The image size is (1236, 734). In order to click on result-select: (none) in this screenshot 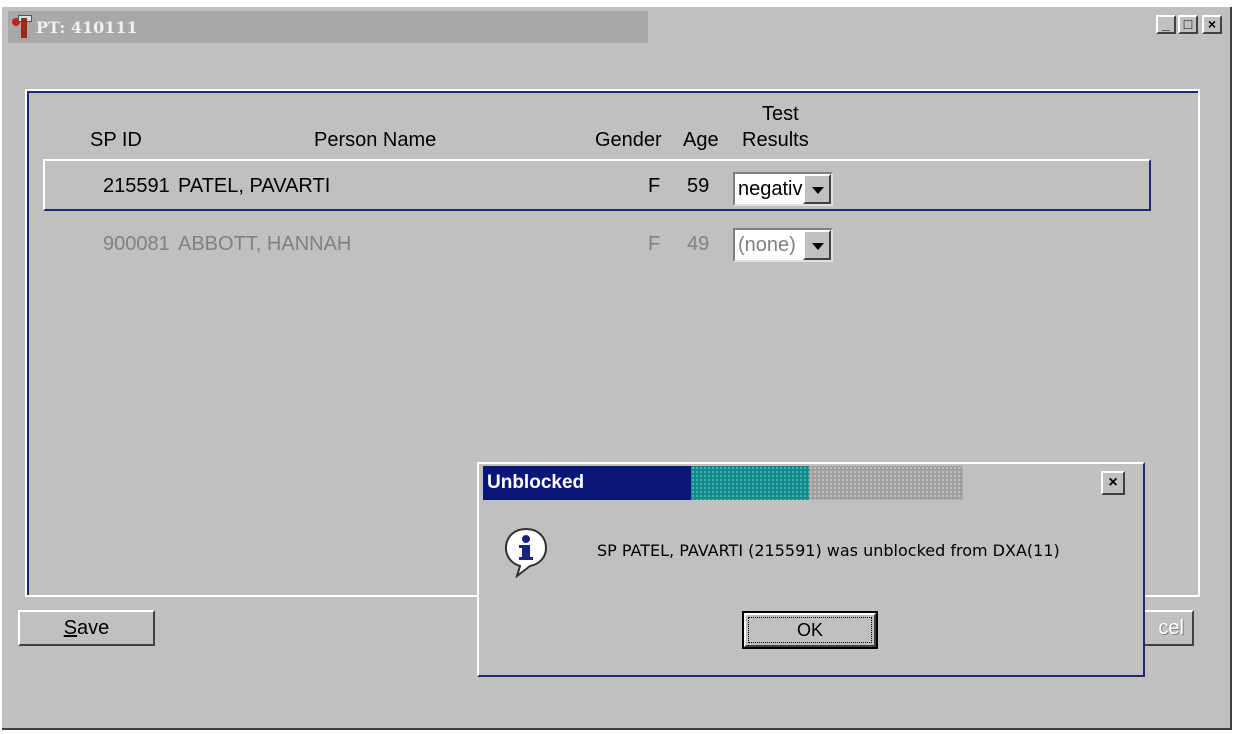, I will do `click(783, 245)`.